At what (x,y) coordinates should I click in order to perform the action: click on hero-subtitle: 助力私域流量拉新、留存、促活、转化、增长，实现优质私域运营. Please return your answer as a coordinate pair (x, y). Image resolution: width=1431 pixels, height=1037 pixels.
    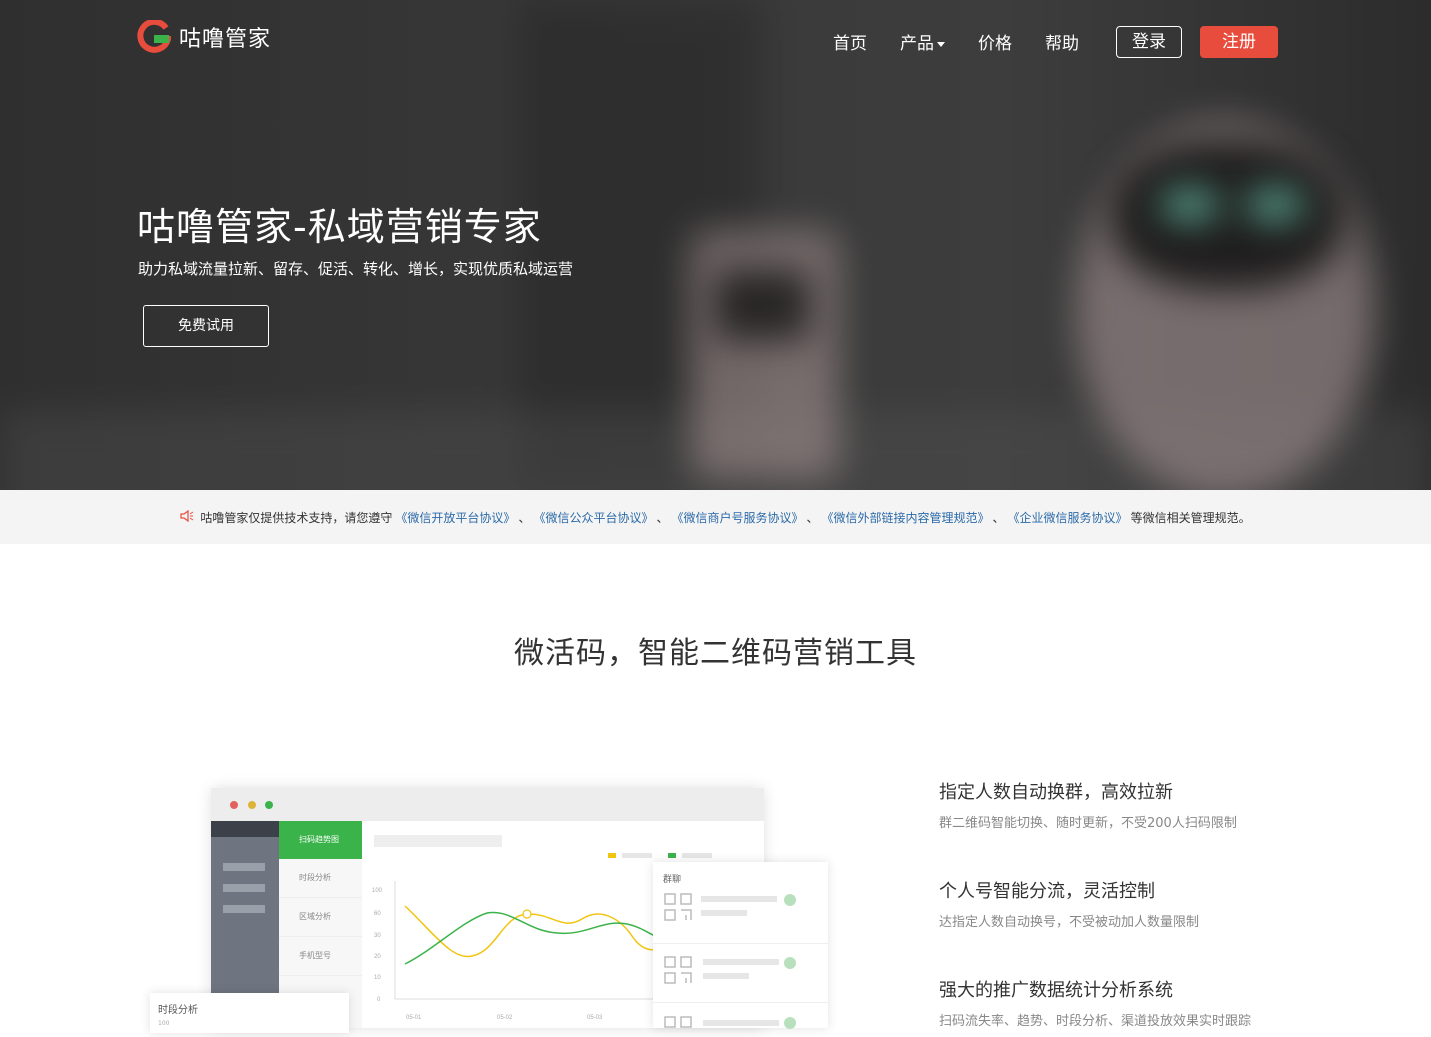
    Looking at the image, I should click on (356, 269).